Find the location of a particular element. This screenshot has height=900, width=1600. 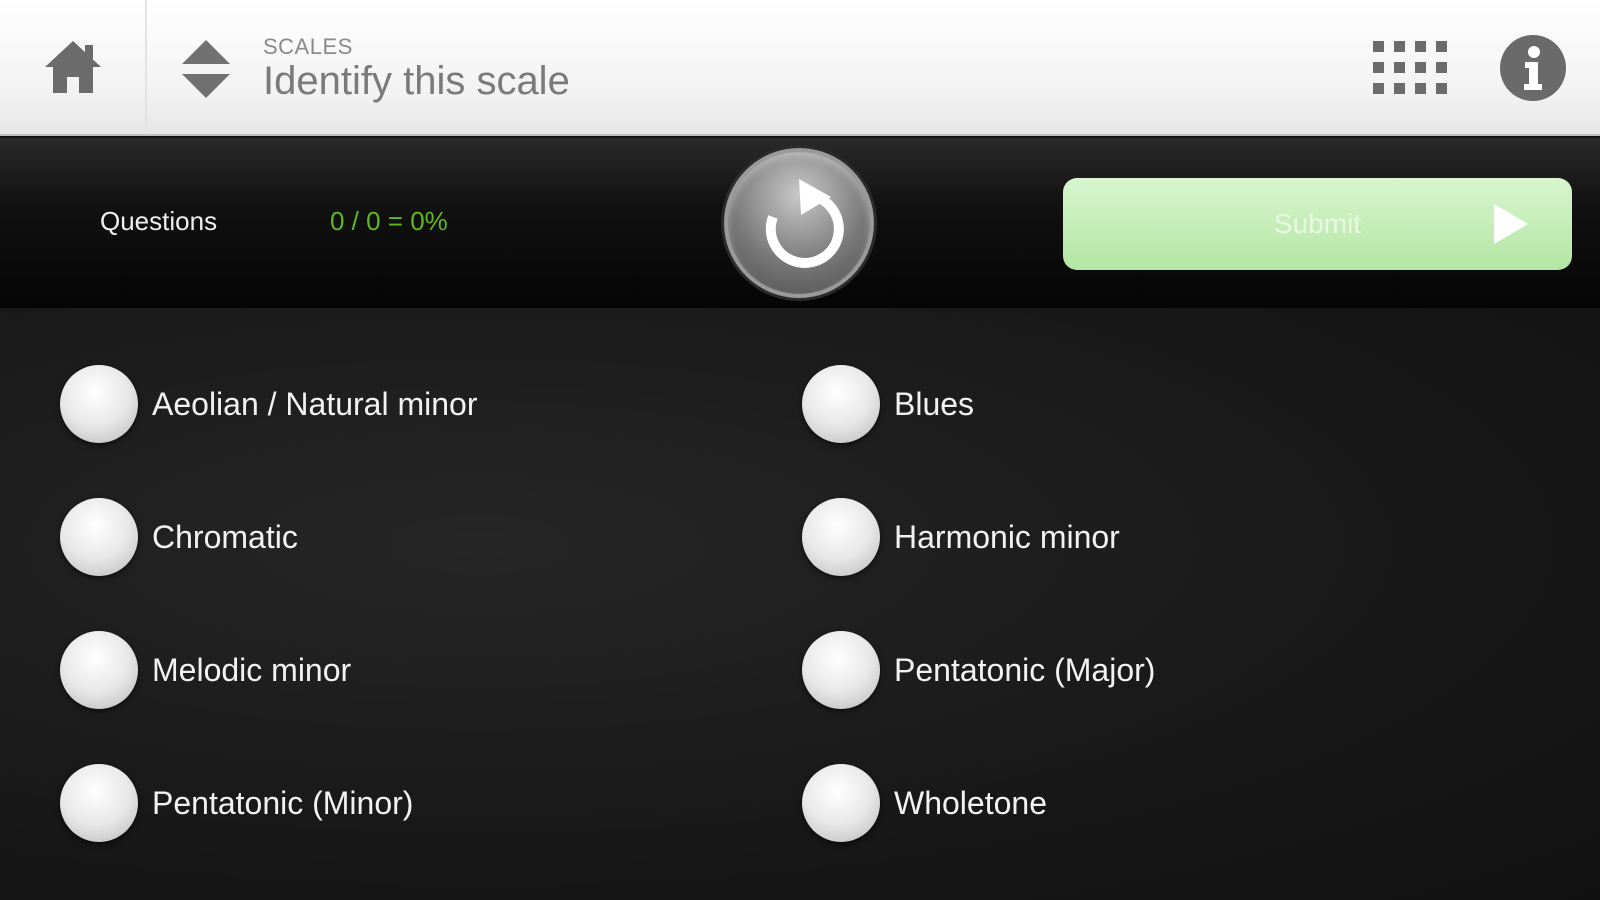

option-label: Pentatonic (Minor) is located at coordinates (283, 802).